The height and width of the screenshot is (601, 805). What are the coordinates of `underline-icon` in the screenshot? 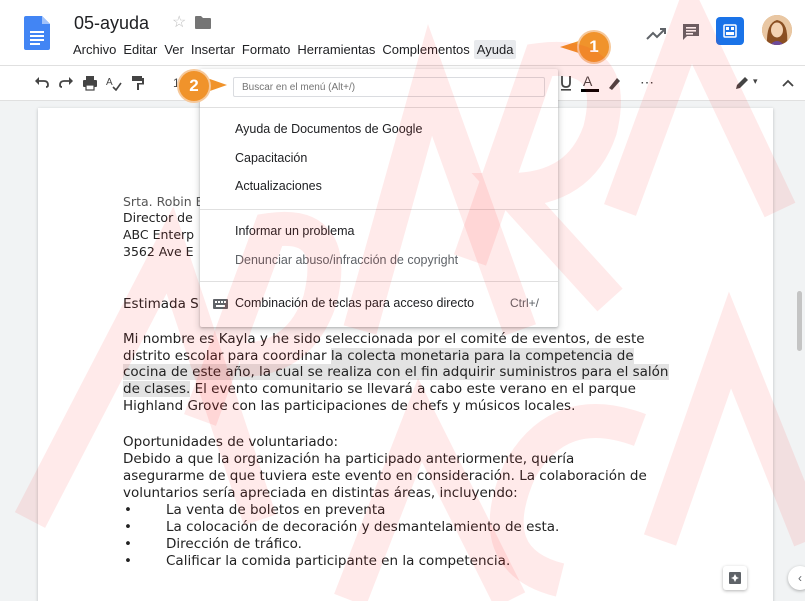 It's located at (566, 83).